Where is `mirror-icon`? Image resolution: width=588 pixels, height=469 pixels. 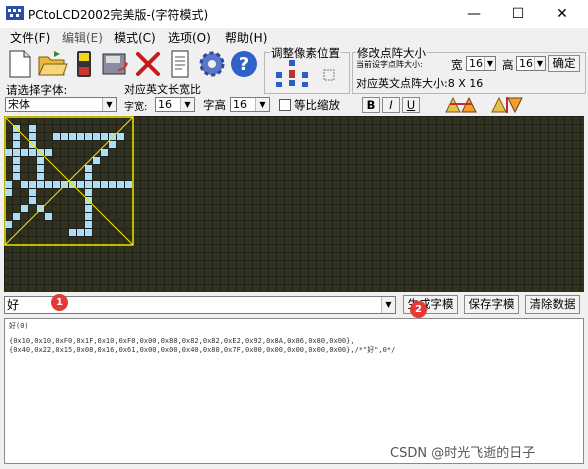
mirror-icon is located at coordinates (507, 105).